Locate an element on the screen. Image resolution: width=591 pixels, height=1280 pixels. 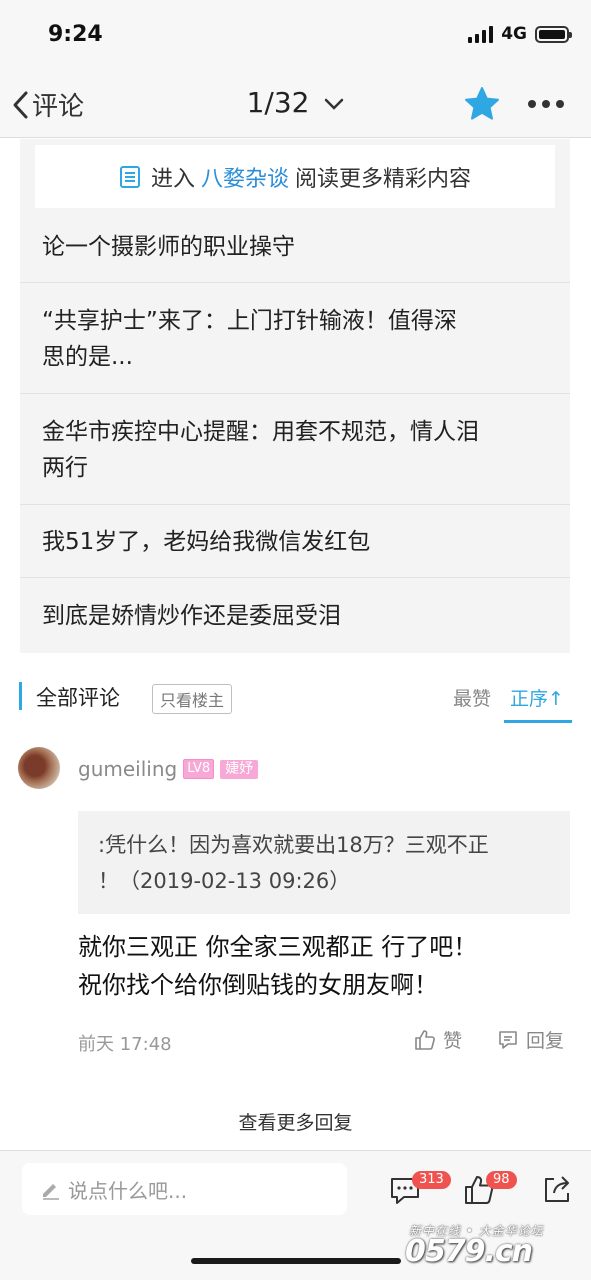
page-selector: 1/32 is located at coordinates (295, 102).